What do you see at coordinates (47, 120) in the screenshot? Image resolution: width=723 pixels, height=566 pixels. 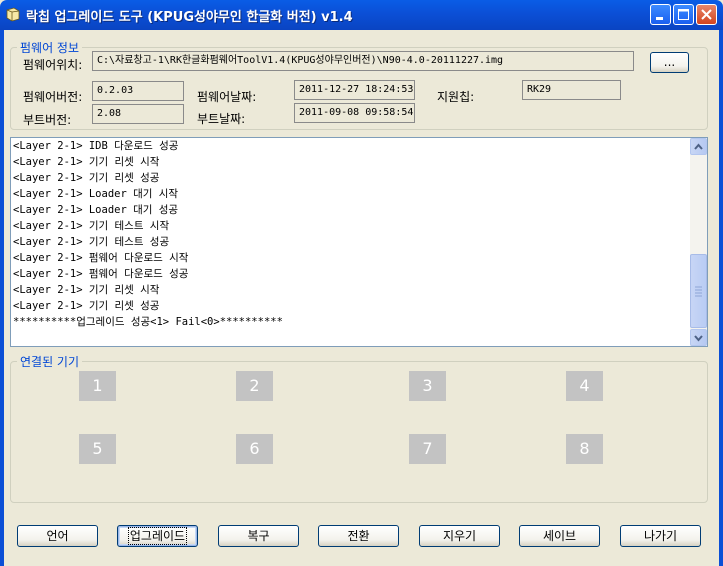 I see `boot-version-label: 부트버전:` at bounding box center [47, 120].